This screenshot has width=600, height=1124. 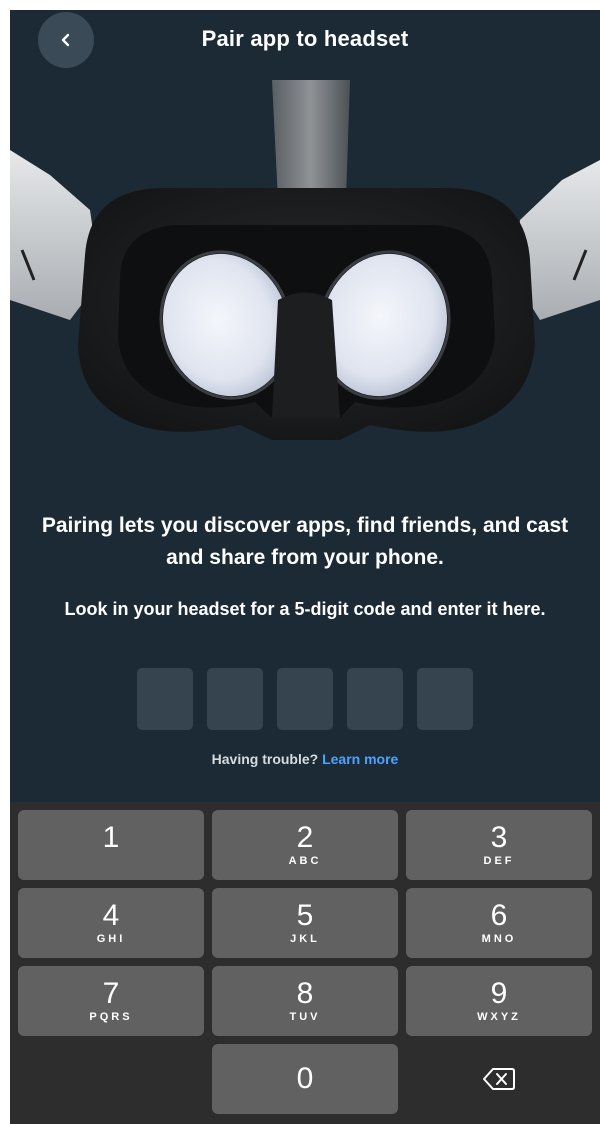 I want to click on keypad-row: 1 2 ABC 3 DEF, so click(x=305, y=845).